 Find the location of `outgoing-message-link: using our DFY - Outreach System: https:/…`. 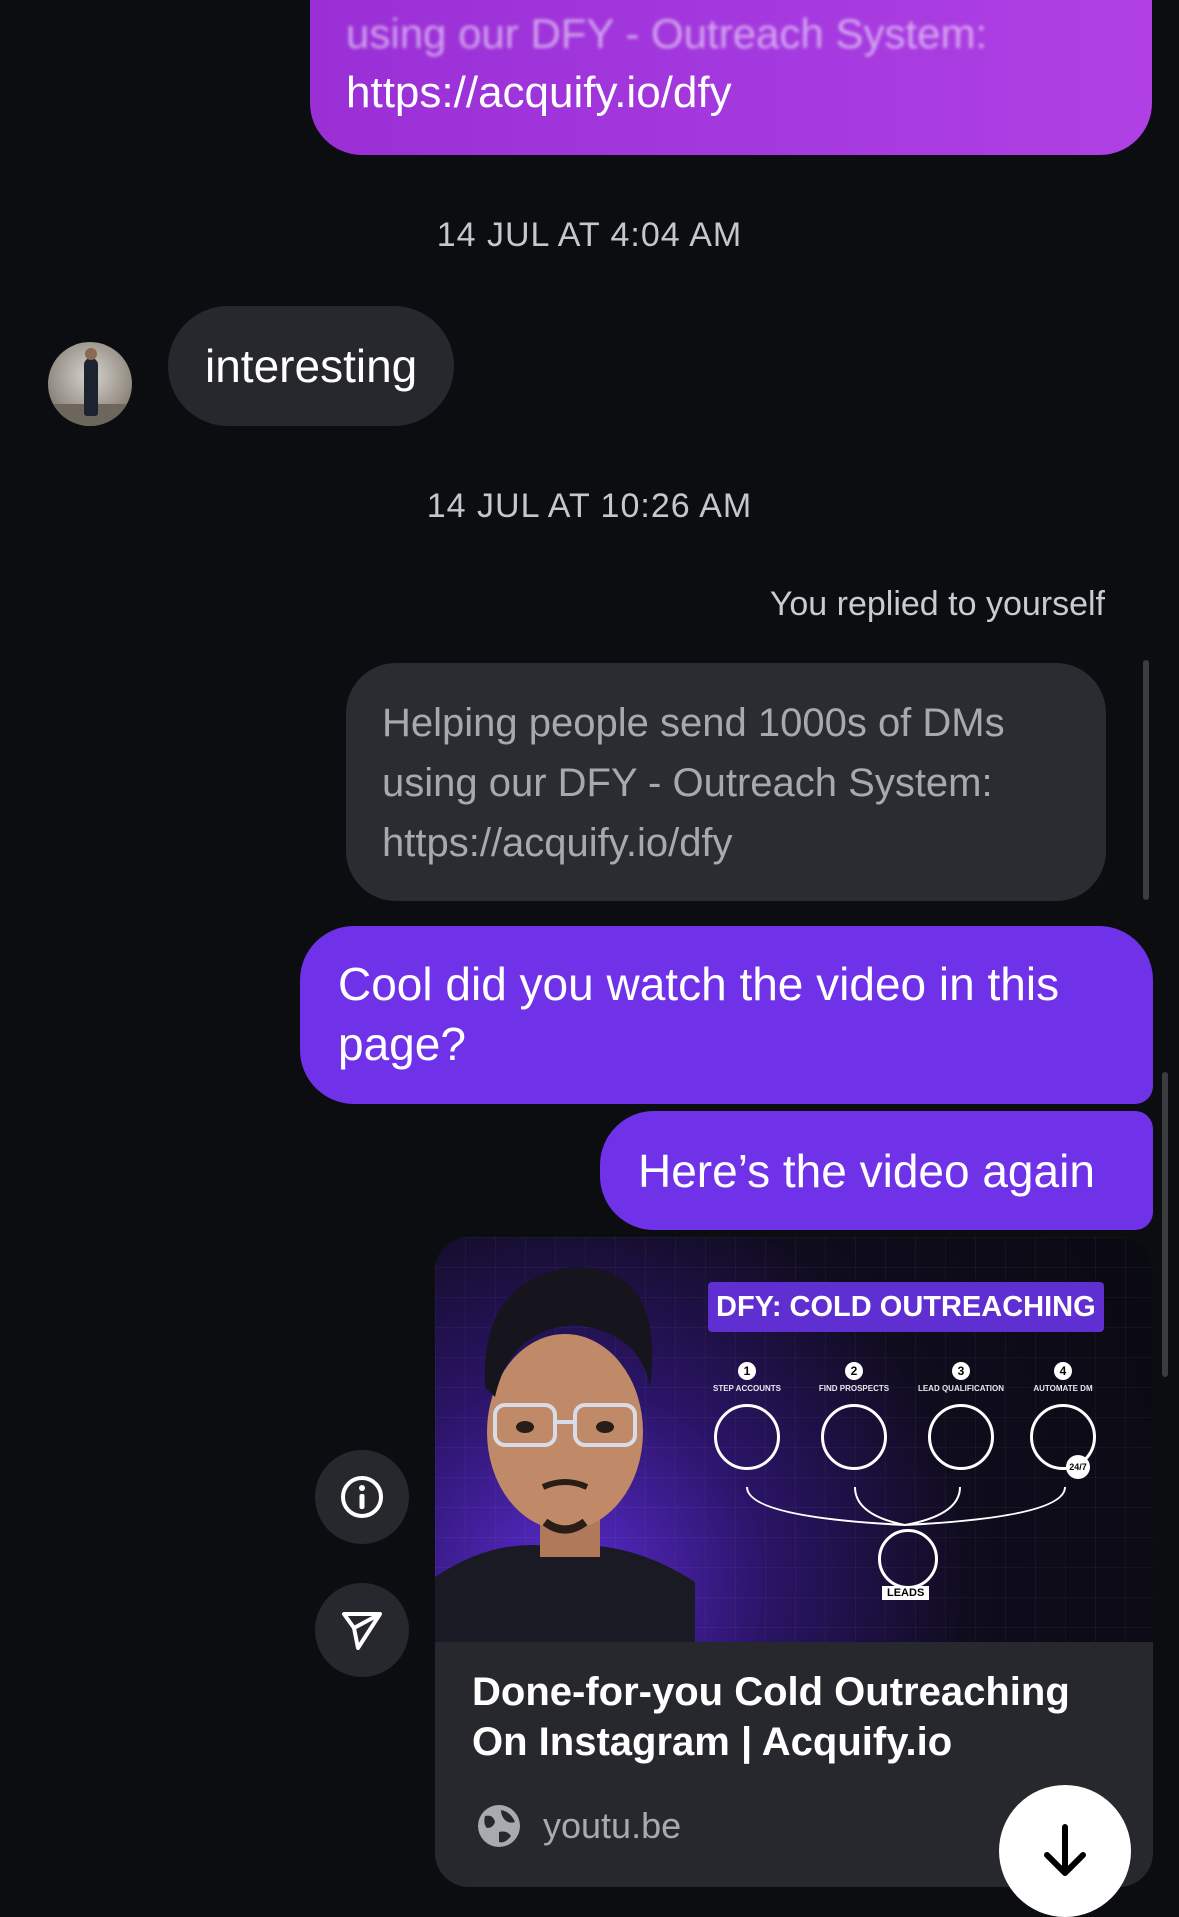

outgoing-message-link: using our DFY - Outreach System: https:/… is located at coordinates (731, 77).